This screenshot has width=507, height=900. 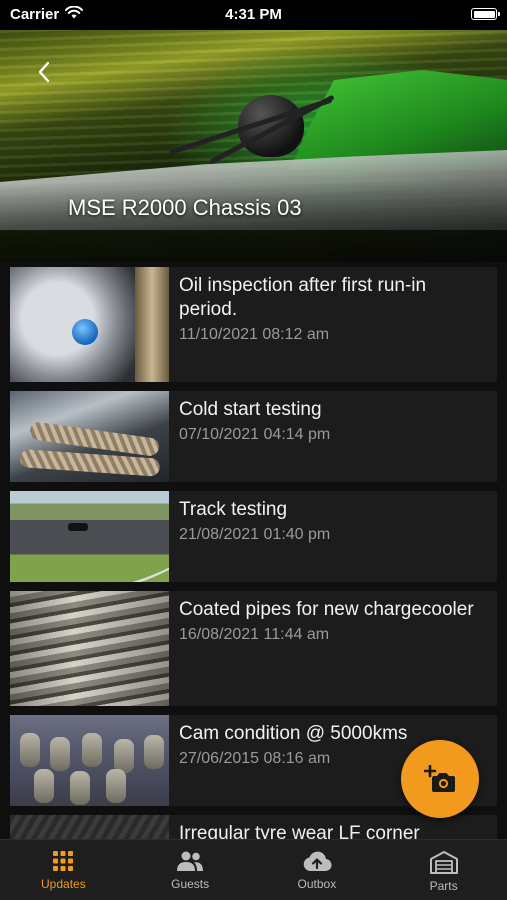 I want to click on wifi-icon, so click(x=74, y=14).